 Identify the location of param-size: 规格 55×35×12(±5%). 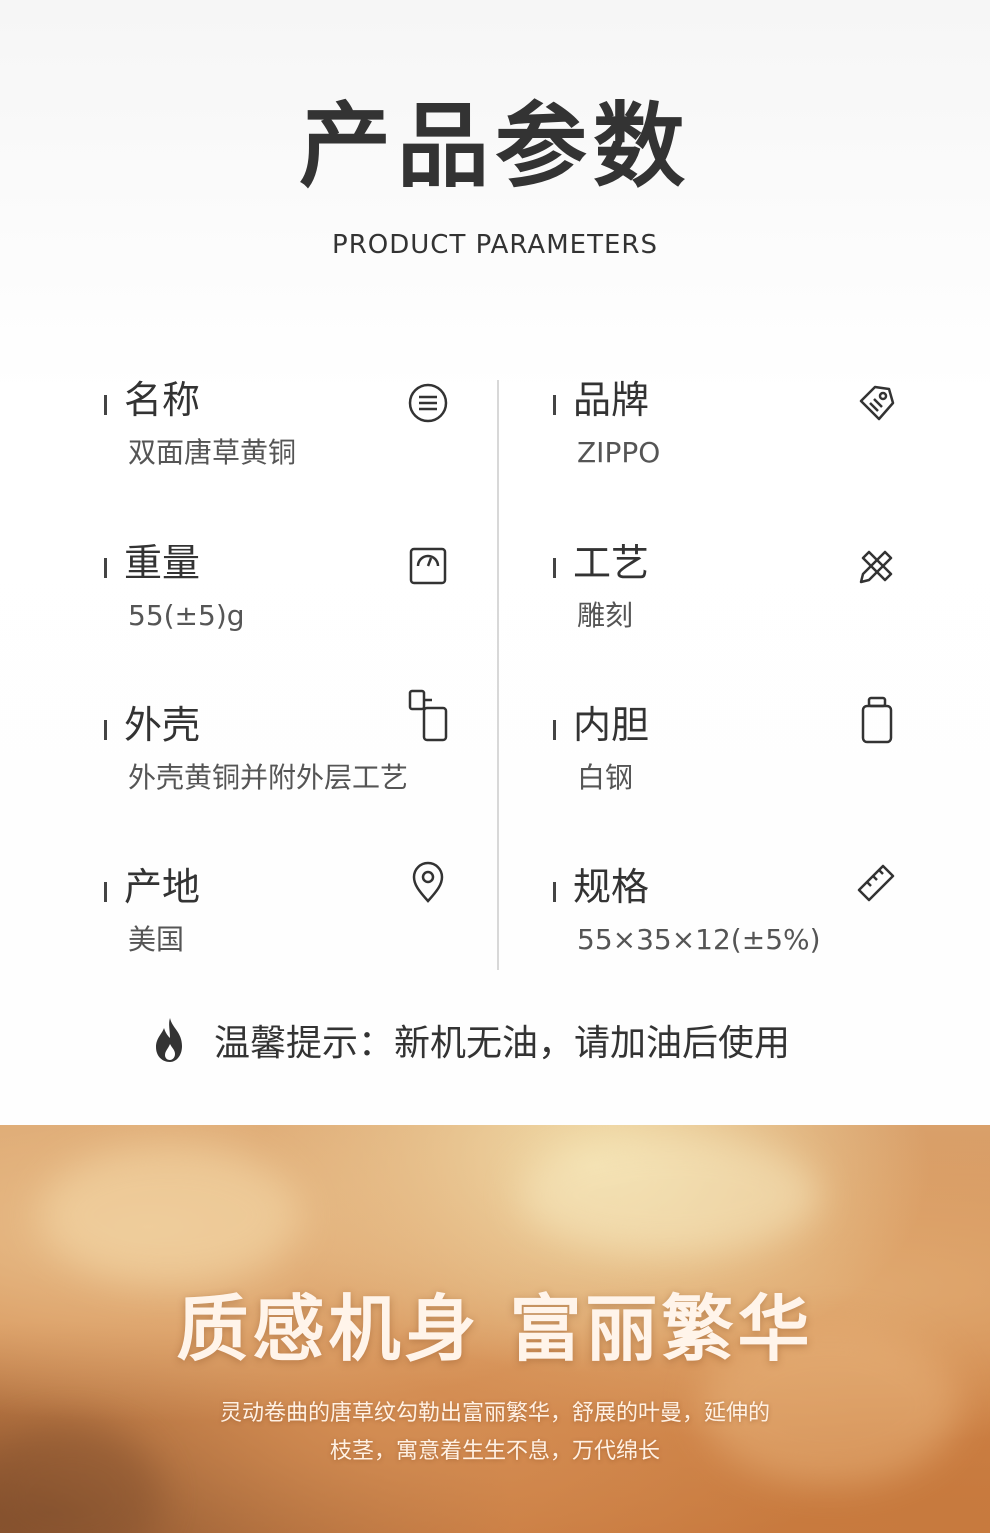
(743, 923).